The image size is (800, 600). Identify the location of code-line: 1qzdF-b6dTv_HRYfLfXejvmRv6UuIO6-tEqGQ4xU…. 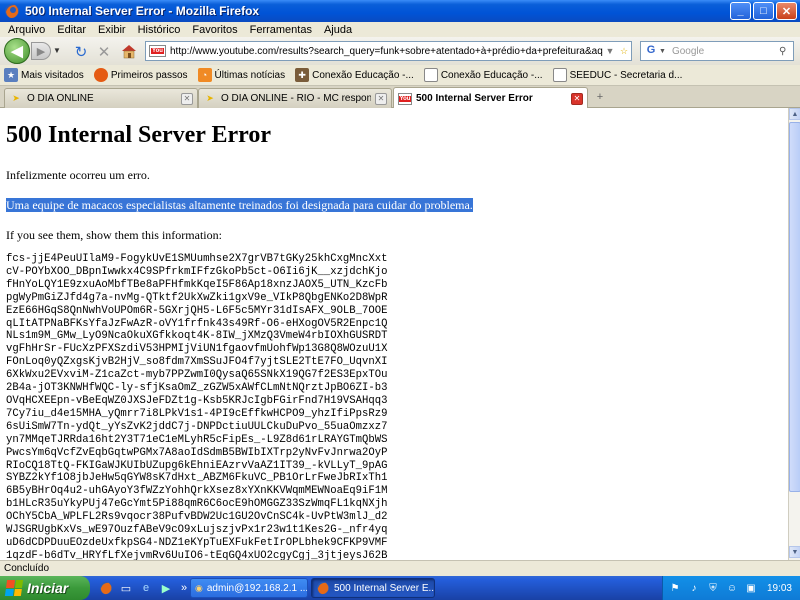
(197, 554).